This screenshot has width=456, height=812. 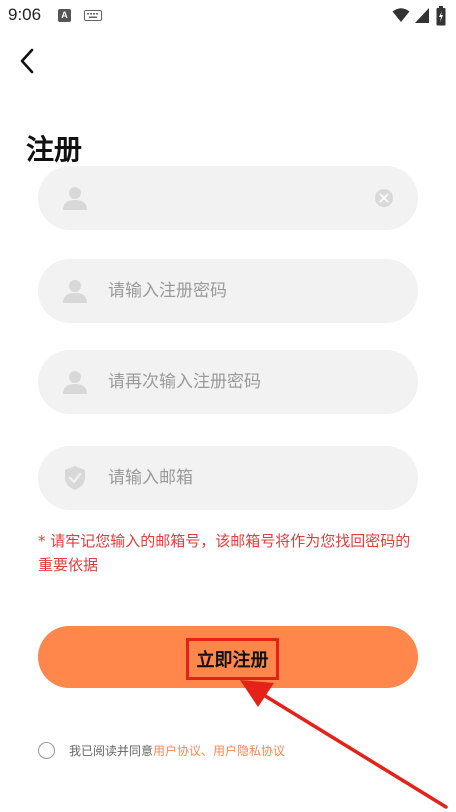 I want to click on agreement-row: 我已阅读并同意 用户协议 、 用户隐私协议, so click(x=161, y=750).